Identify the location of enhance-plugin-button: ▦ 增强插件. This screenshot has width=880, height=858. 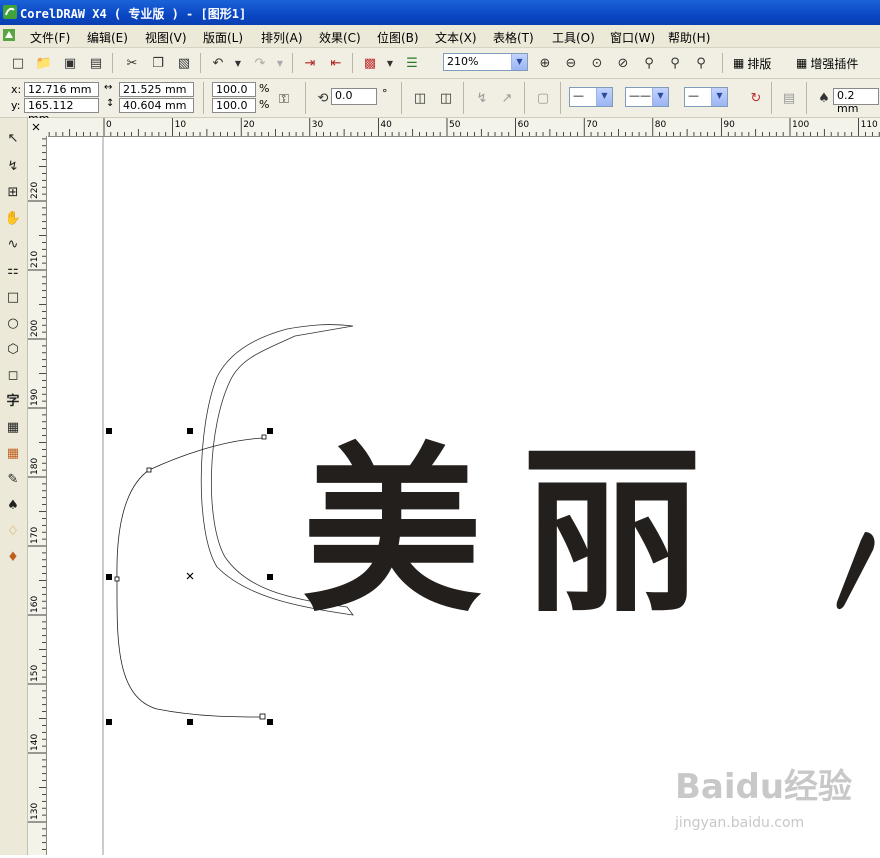
(827, 63).